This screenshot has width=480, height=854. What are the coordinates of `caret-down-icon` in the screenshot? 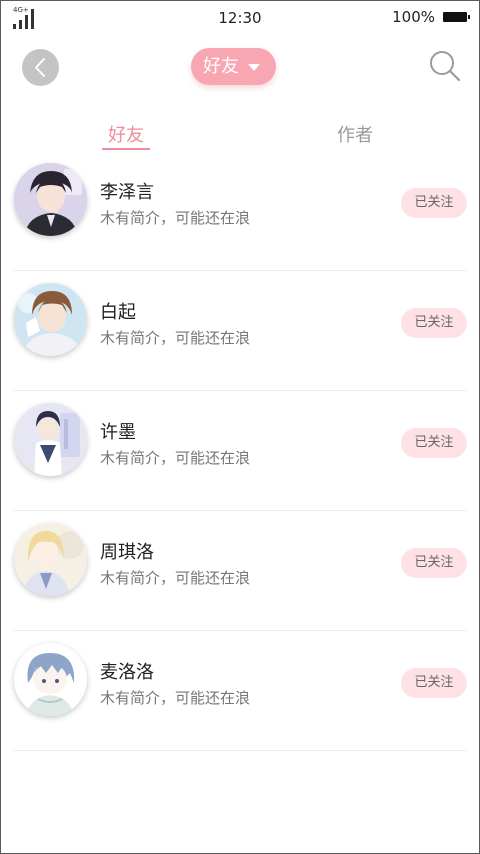 It's located at (254, 67).